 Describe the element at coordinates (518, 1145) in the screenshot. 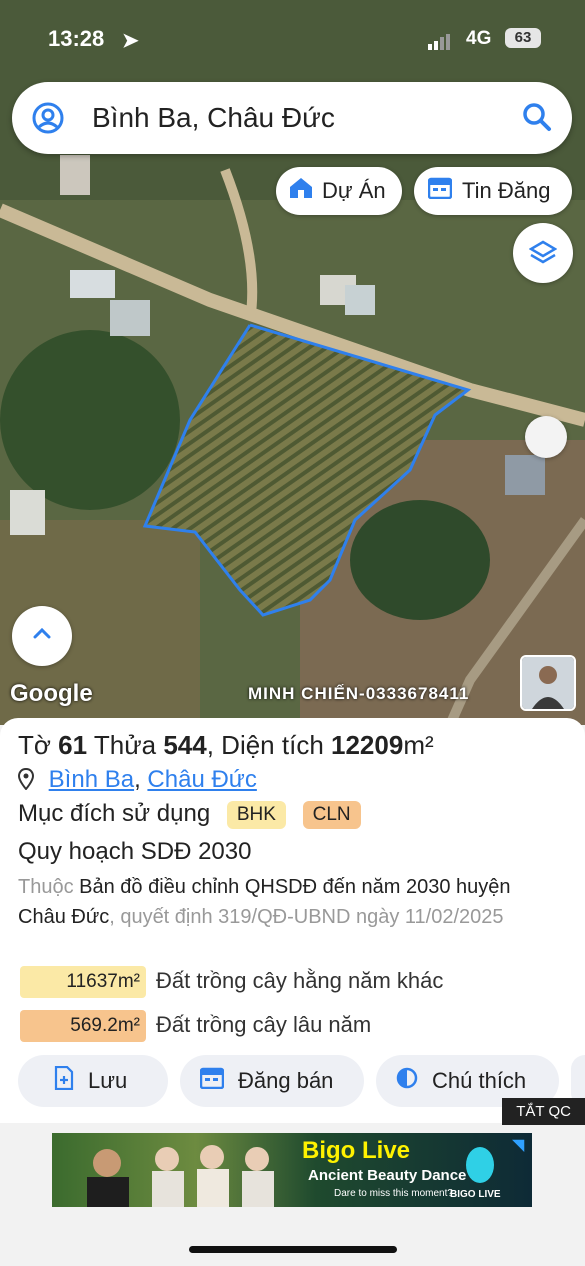

I see `ad-info-icon: ◥` at that location.